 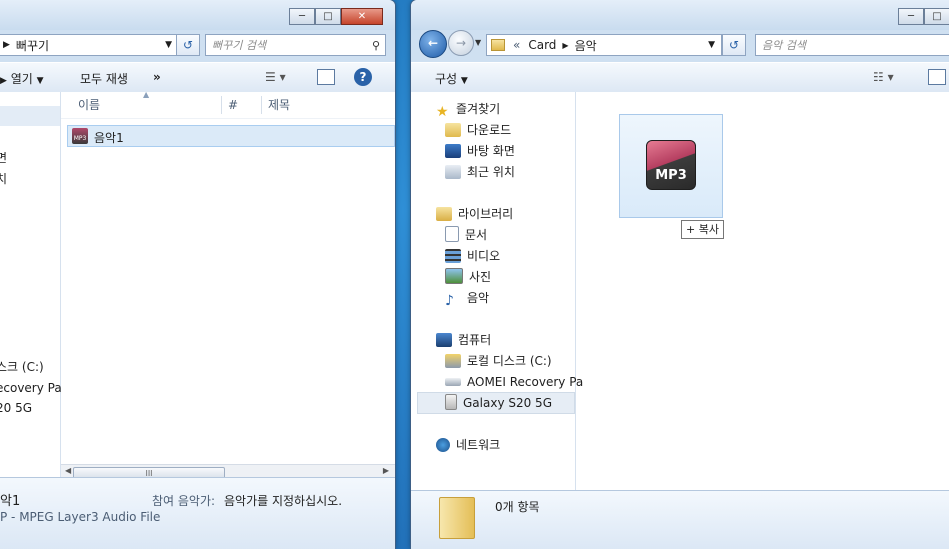 What do you see at coordinates (484, 256) in the screenshot?
I see `nav-label: 비디오` at bounding box center [484, 256].